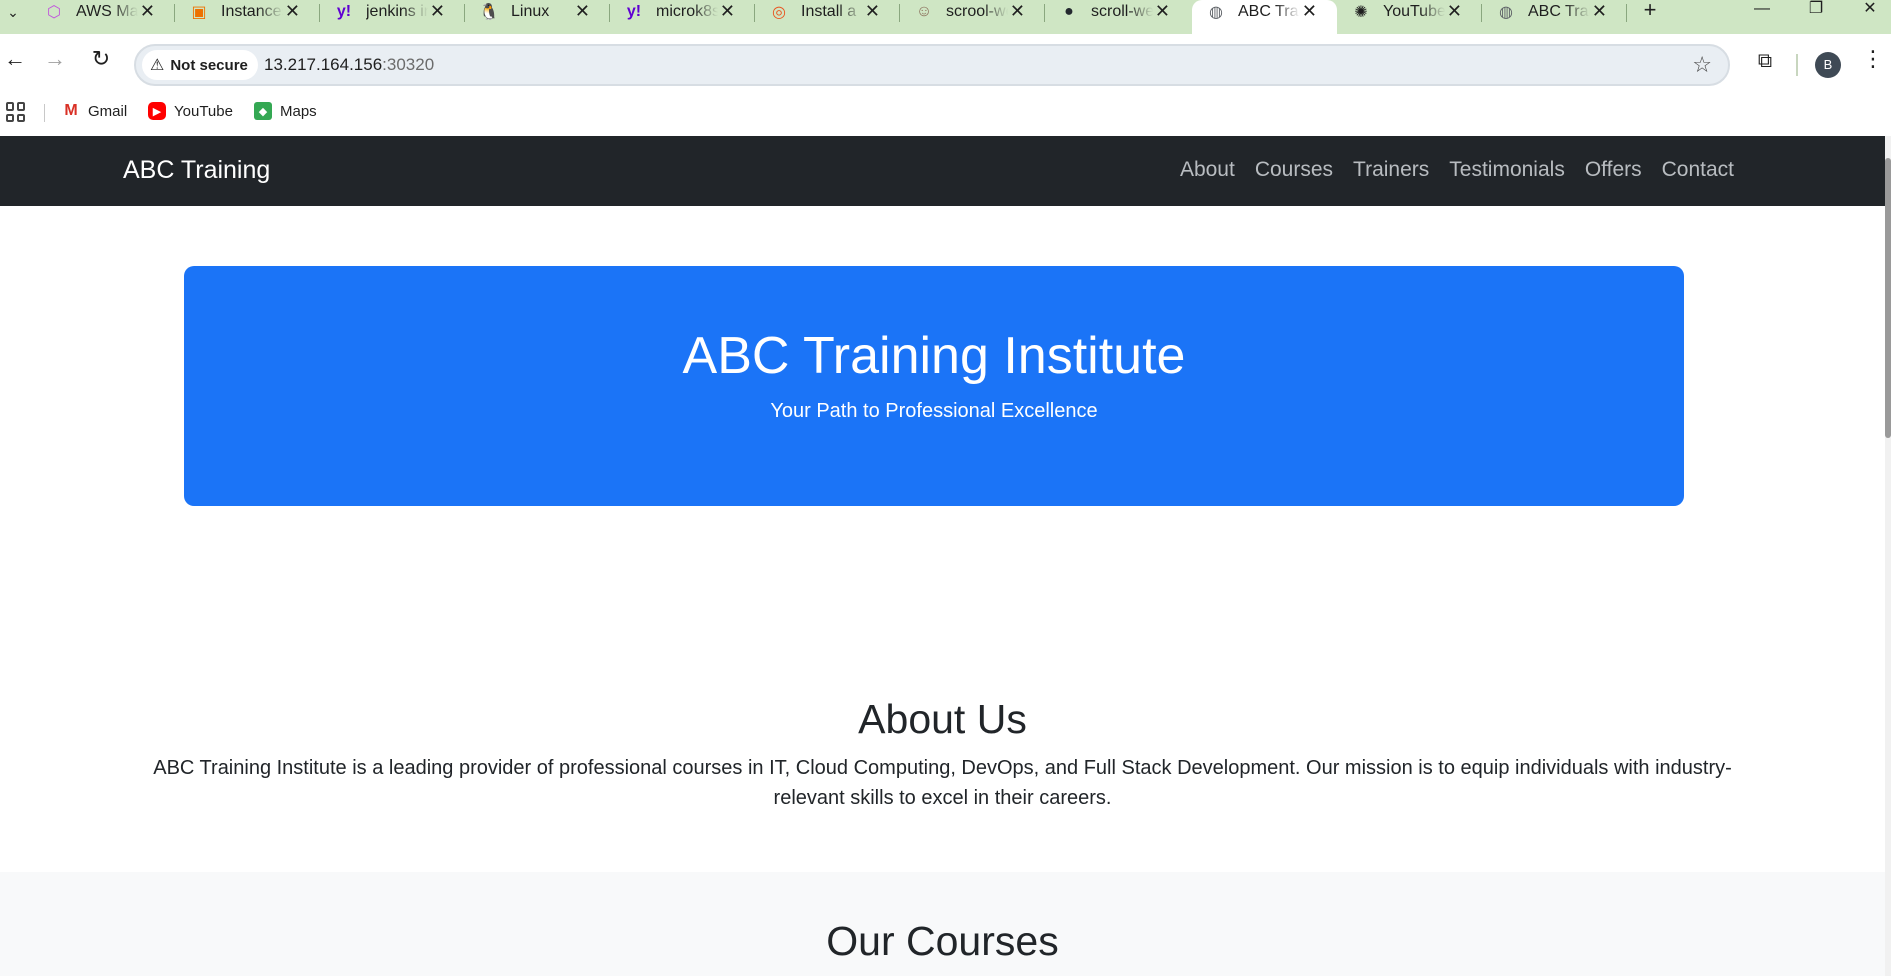  Describe the element at coordinates (199, 12) in the screenshot. I see `ec2-icon: ▣` at that location.